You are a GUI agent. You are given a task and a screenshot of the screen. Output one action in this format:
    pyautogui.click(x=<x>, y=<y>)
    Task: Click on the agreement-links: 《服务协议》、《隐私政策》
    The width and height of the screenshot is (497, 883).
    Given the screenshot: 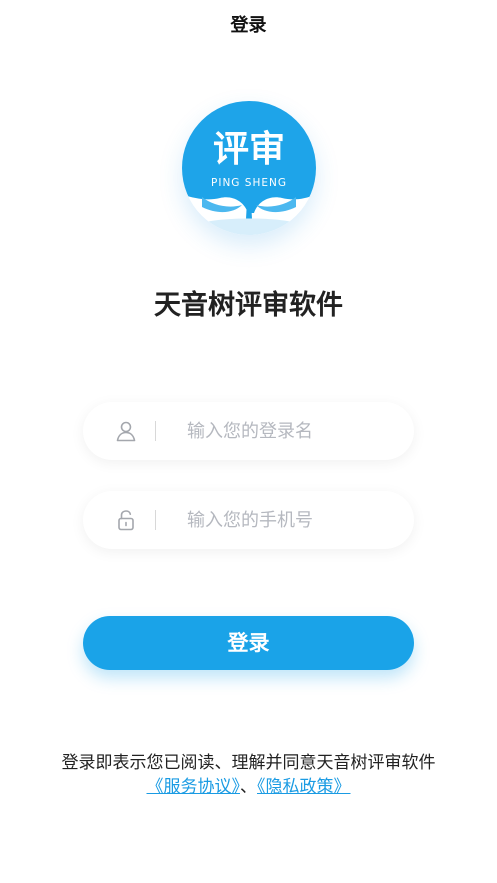 What is the action you would take?
    pyautogui.click(x=248, y=787)
    